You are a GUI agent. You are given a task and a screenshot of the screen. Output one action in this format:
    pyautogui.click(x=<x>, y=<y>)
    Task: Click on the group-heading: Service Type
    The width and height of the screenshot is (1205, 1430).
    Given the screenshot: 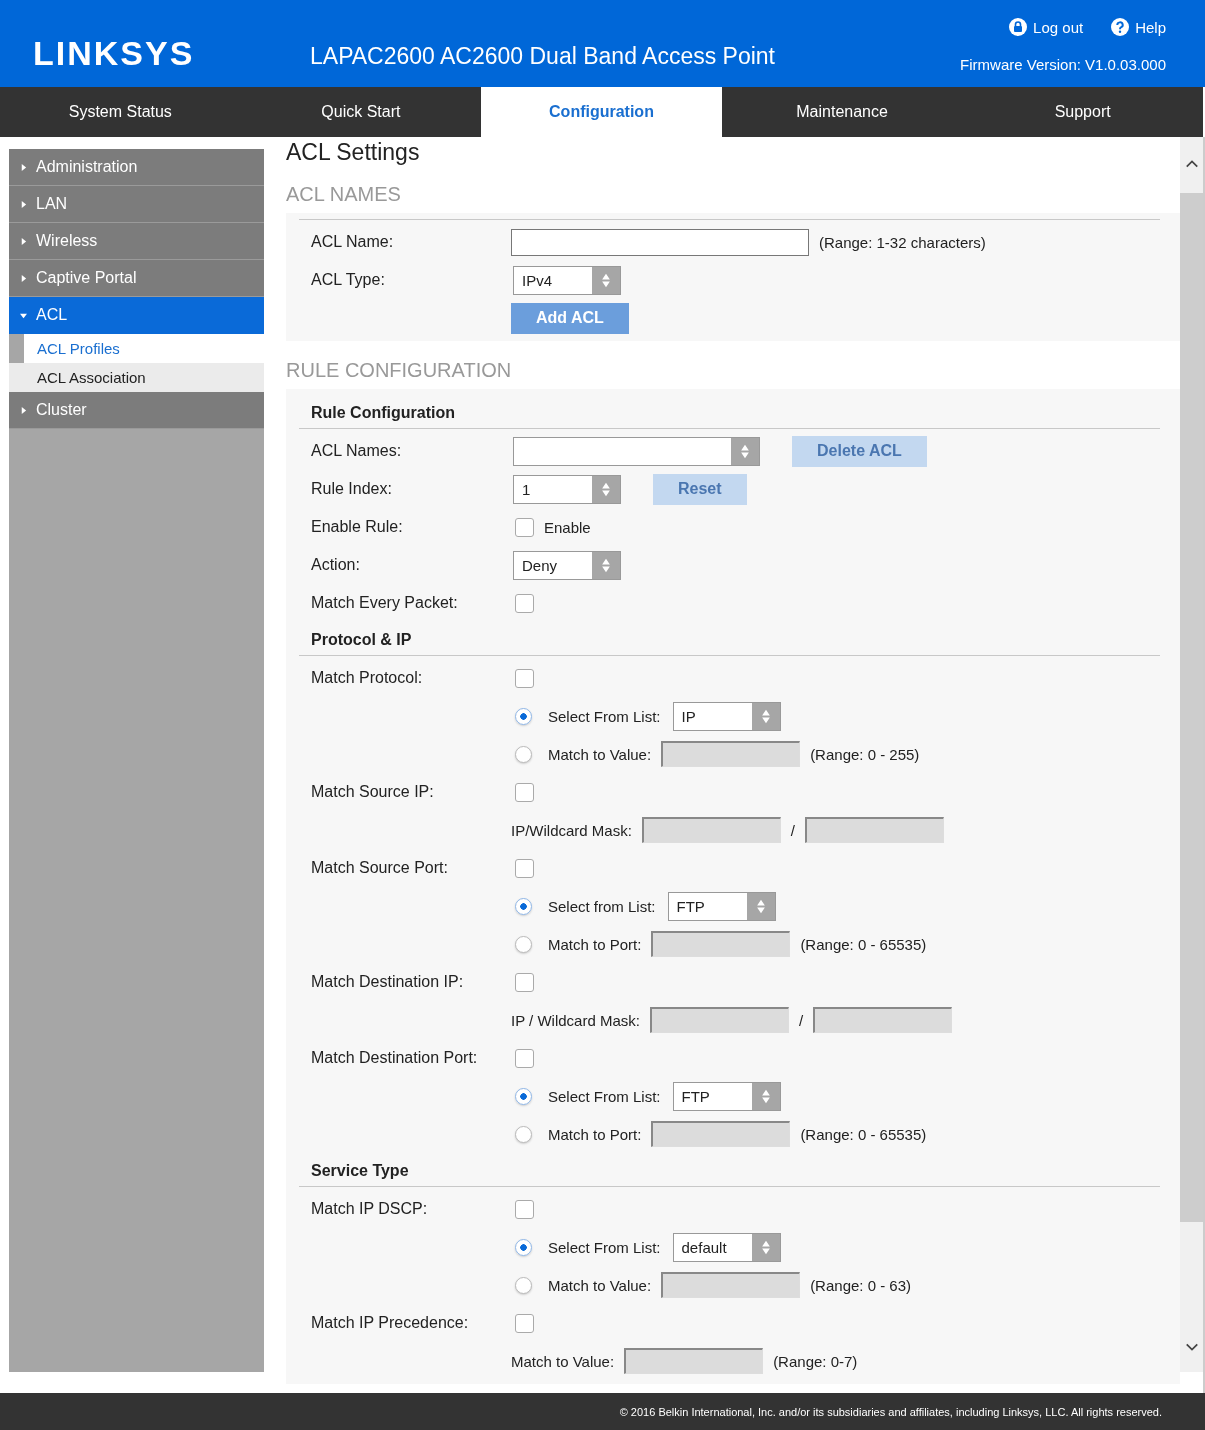 What is the action you would take?
    pyautogui.click(x=360, y=1171)
    